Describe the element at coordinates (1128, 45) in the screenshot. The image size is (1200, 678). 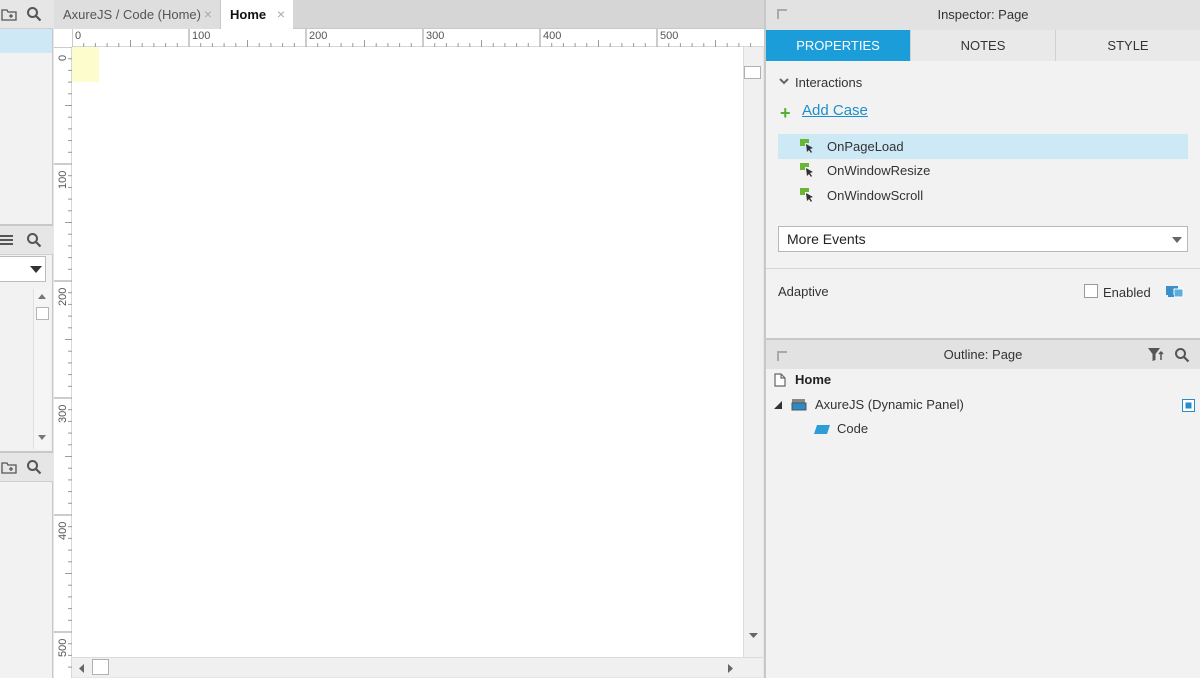
I see `tab-style: STYLE` at that location.